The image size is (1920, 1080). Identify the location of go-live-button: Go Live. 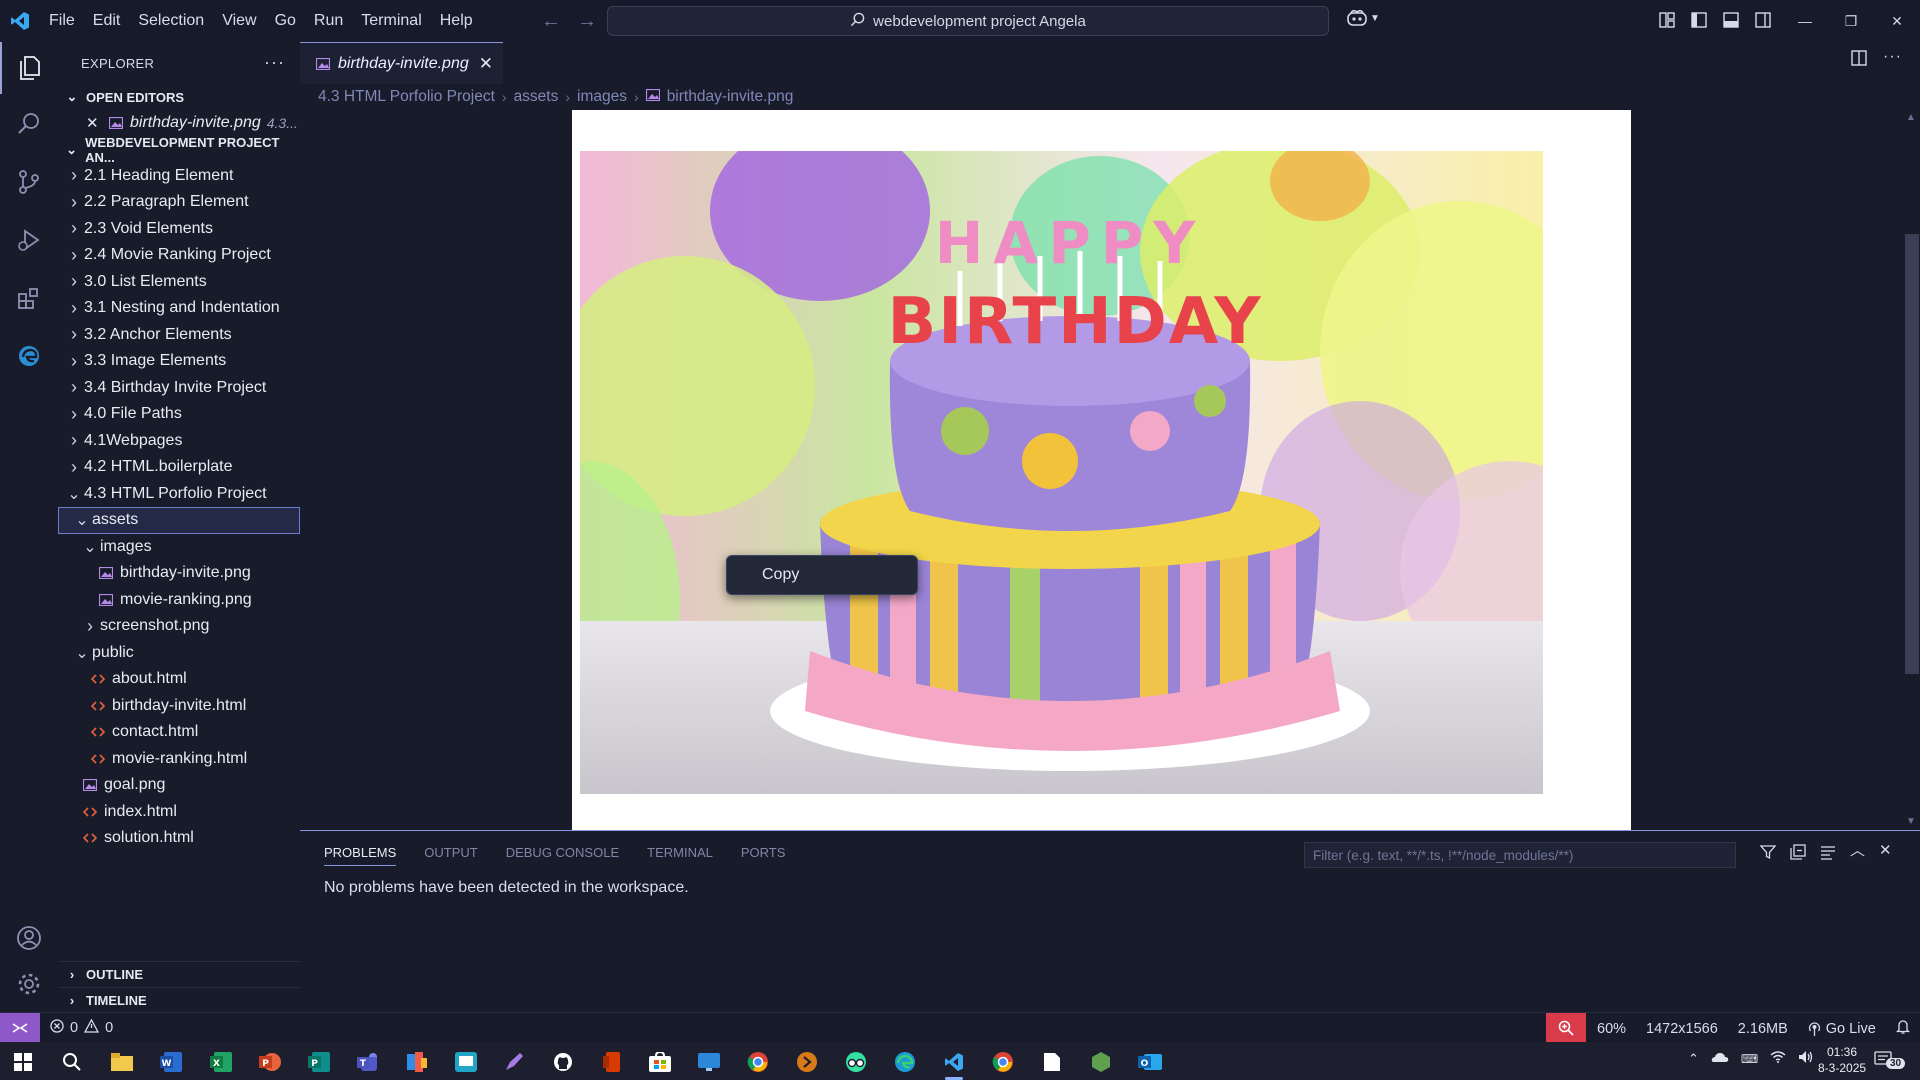
(1842, 1029).